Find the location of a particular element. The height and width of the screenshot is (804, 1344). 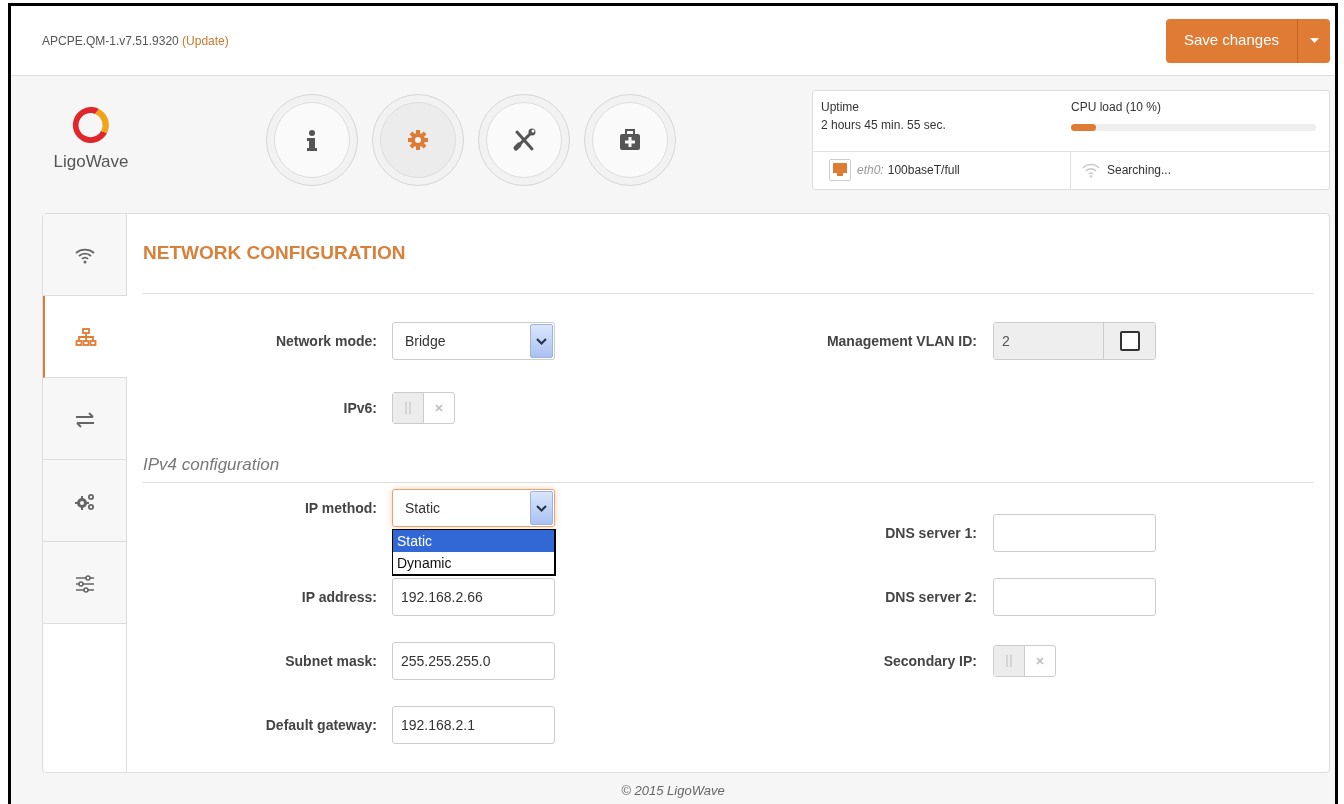

field-label: Default gateway: is located at coordinates (320, 725).